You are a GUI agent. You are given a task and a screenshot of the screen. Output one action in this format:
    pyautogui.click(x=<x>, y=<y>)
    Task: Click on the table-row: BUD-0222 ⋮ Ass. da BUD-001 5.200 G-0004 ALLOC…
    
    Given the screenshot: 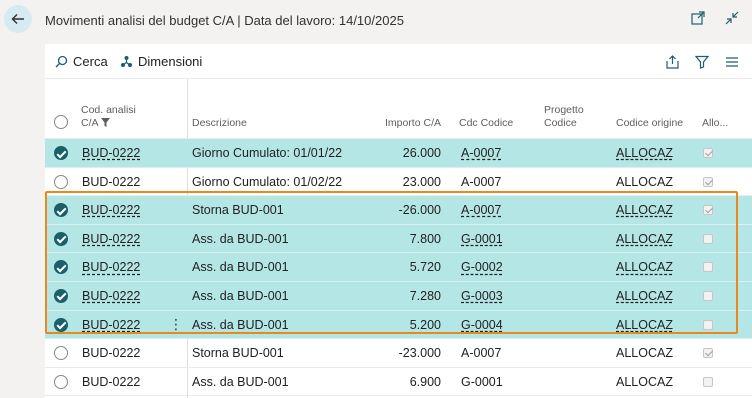 What is the action you would take?
    pyautogui.click(x=398, y=325)
    